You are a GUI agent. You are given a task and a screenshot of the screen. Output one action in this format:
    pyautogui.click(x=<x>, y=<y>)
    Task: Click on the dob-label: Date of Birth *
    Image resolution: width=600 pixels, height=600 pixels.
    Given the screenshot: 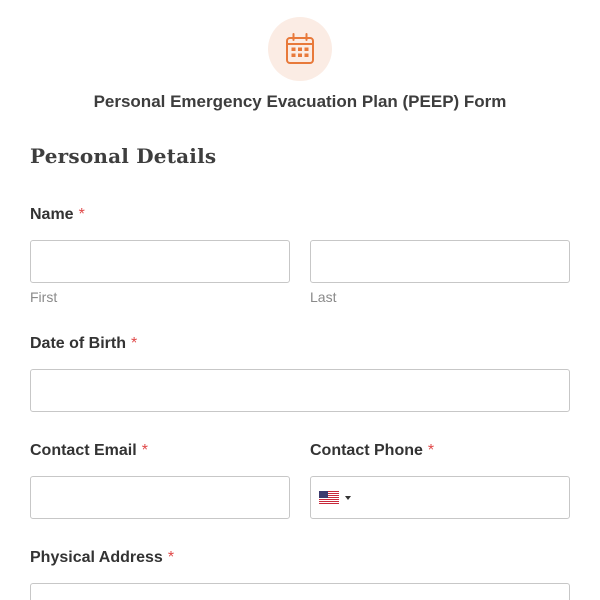 What is the action you would take?
    pyautogui.click(x=83, y=344)
    